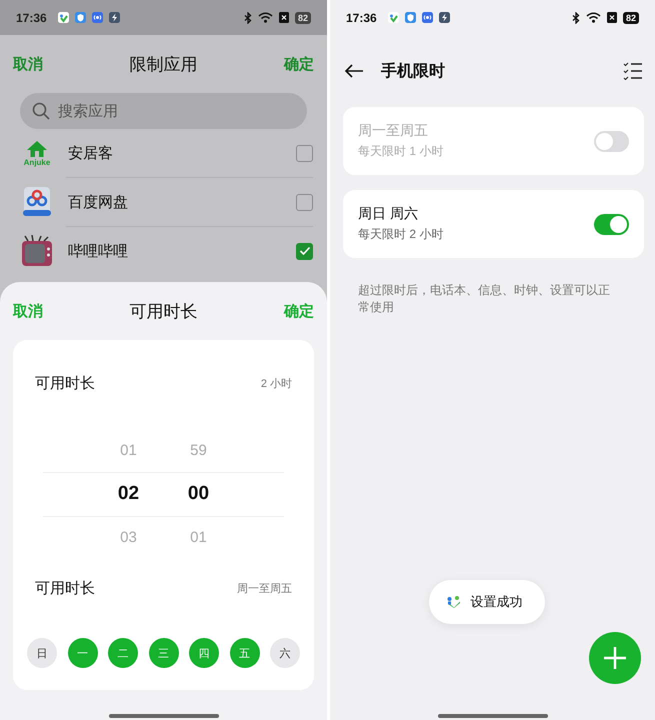  I want to click on picker-value: 03, so click(128, 537).